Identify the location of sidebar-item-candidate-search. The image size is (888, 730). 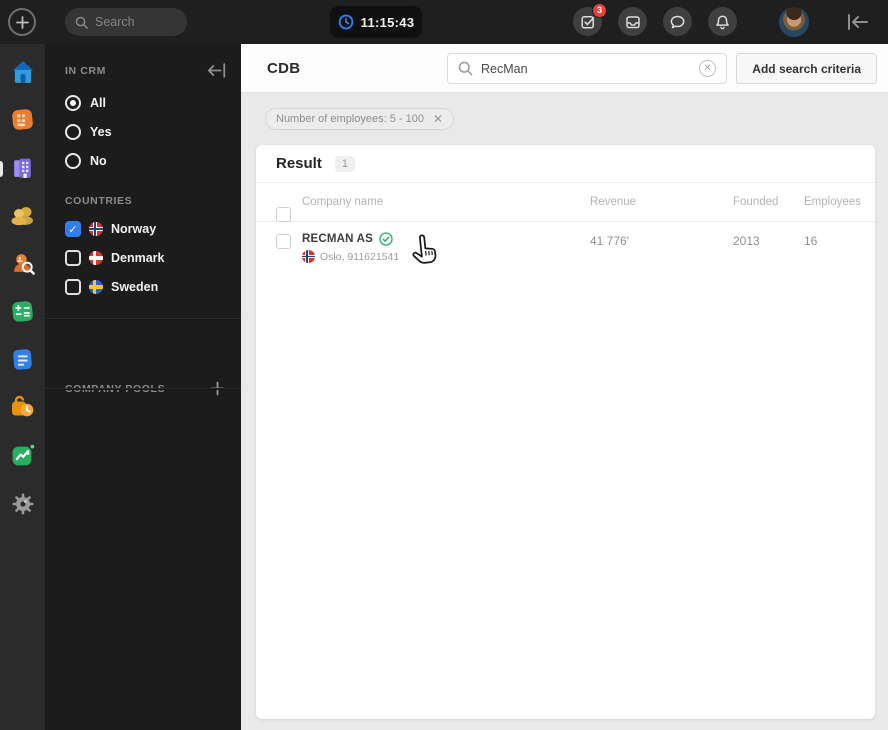
(22, 263).